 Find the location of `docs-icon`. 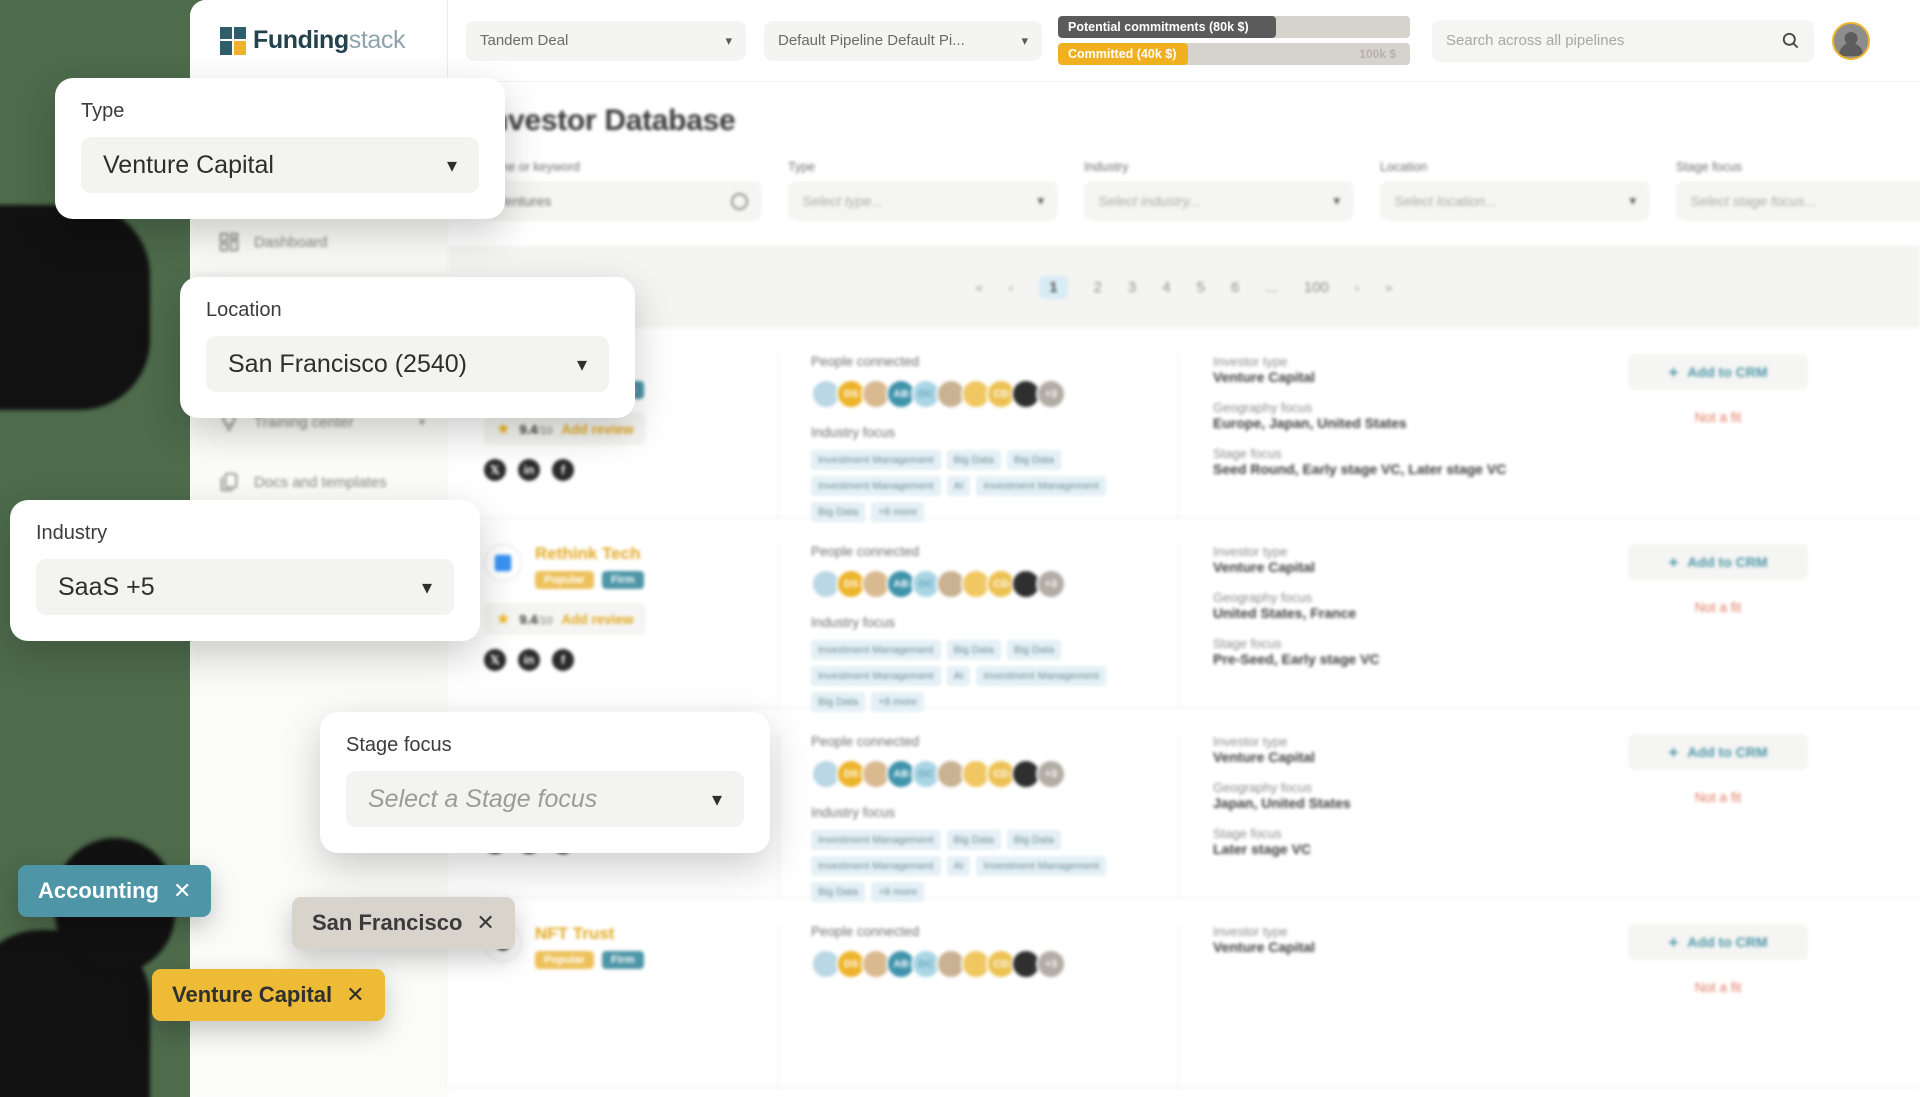

docs-icon is located at coordinates (229, 482).